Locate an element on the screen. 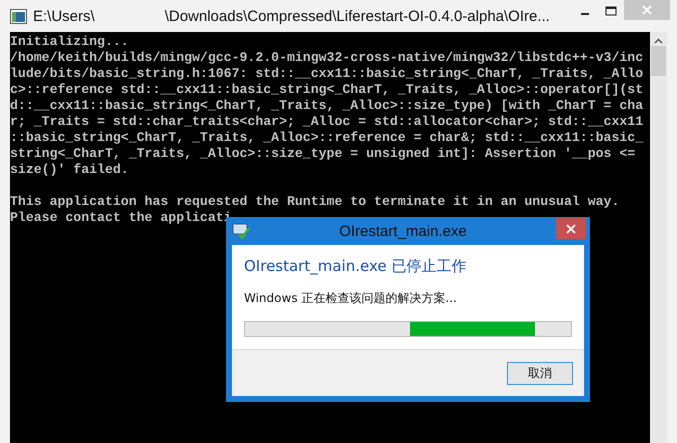 This screenshot has height=443, width=677. console-line: c>::reference std::__cxx11::basic_string<_CharT, _Traits, _Alloc>::operator[](st is located at coordinates (327, 90).